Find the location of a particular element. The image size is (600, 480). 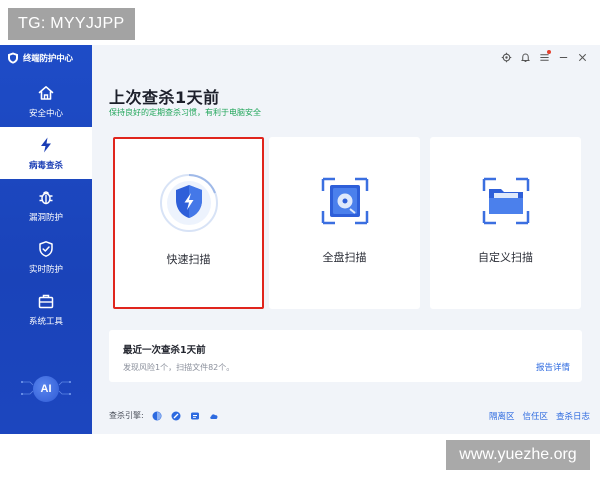

last-scan-panel: 最近一次查杀1天前 发现风险1个，扫描文件82个。 报告详情 is located at coordinates (345, 356).